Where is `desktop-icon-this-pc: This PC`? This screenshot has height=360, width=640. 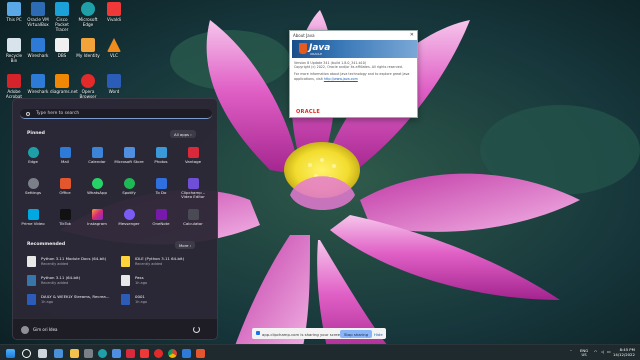 desktop-icon-this-pc: This PC is located at coordinates (14, 20).